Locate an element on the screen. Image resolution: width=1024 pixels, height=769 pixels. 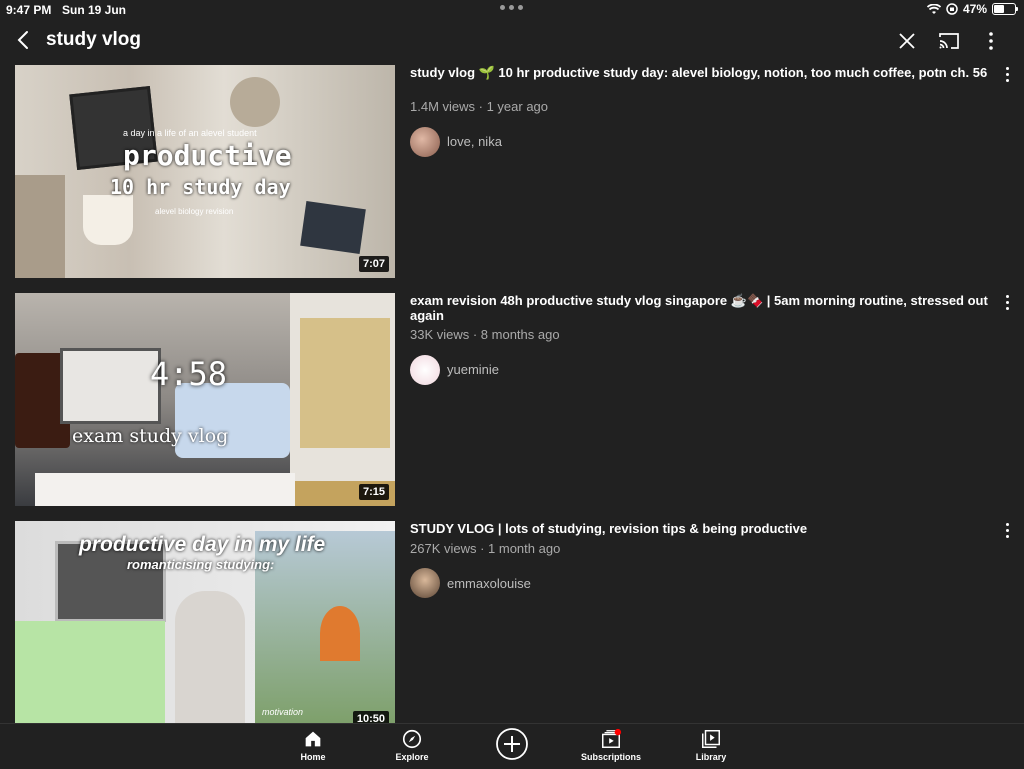
nav-subscriptions: Subscriptions is located at coordinates (611, 745).